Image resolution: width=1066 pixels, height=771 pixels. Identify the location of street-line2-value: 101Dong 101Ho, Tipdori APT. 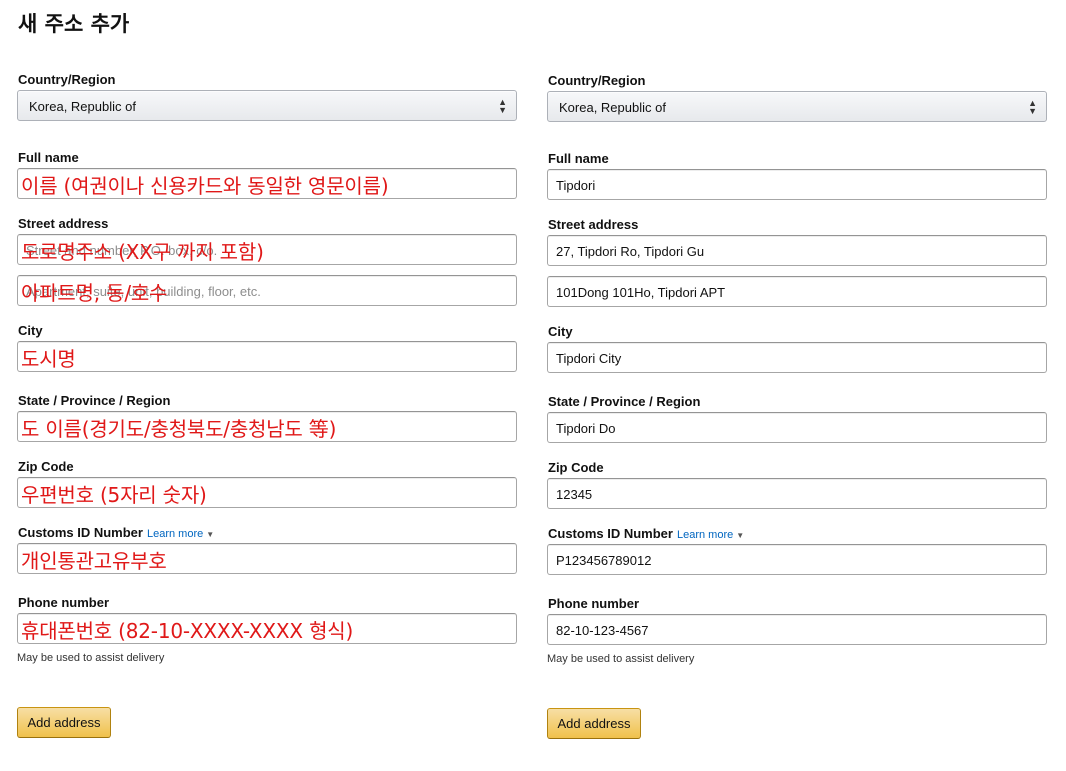
(641, 292).